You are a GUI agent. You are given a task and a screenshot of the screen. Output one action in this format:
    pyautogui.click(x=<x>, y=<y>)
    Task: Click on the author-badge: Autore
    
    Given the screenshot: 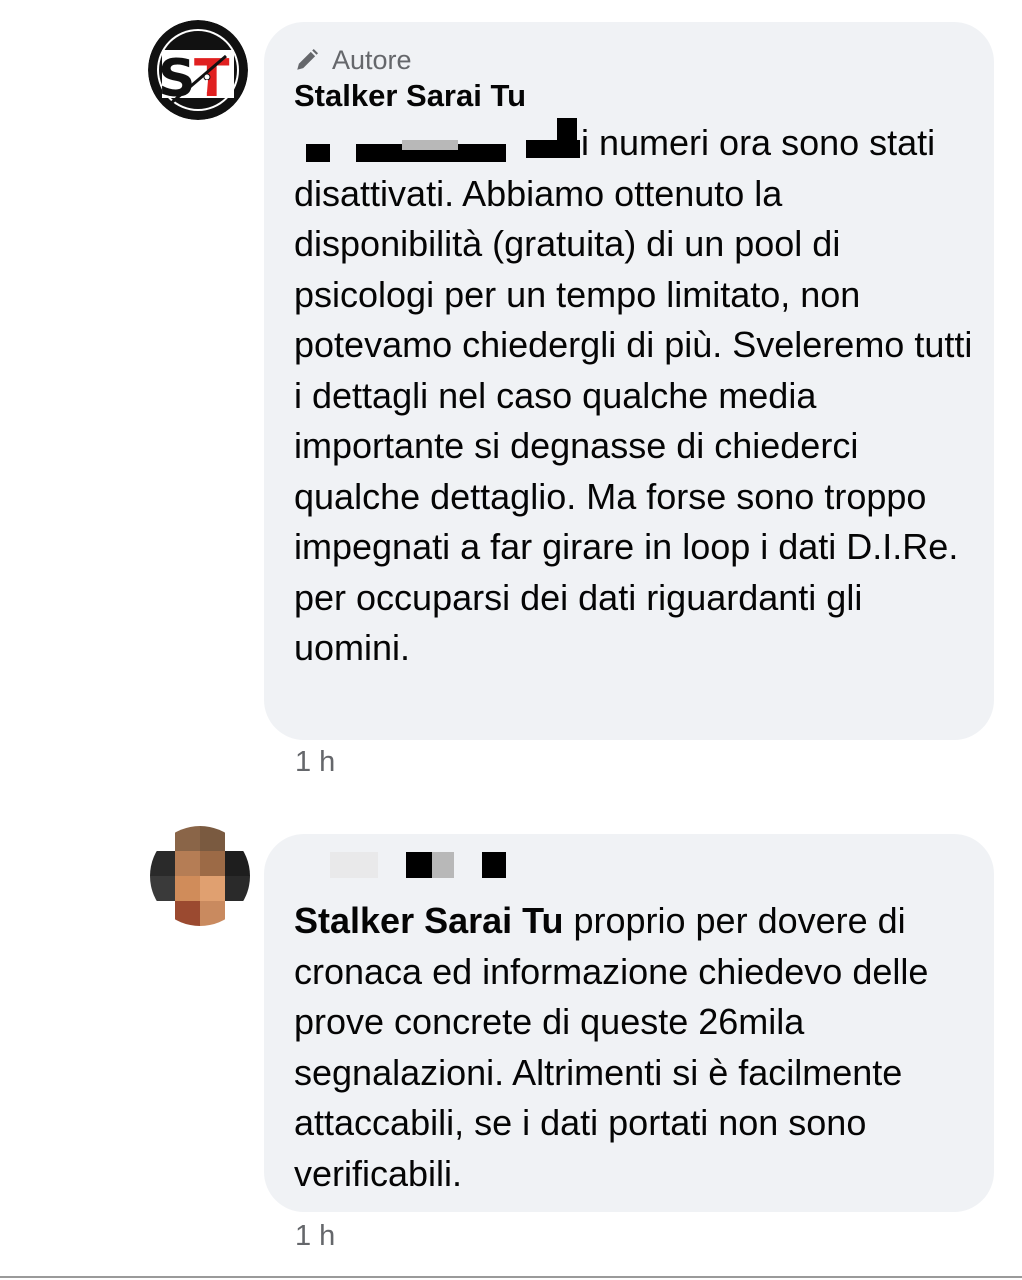 What is the action you would take?
    pyautogui.click(x=353, y=60)
    